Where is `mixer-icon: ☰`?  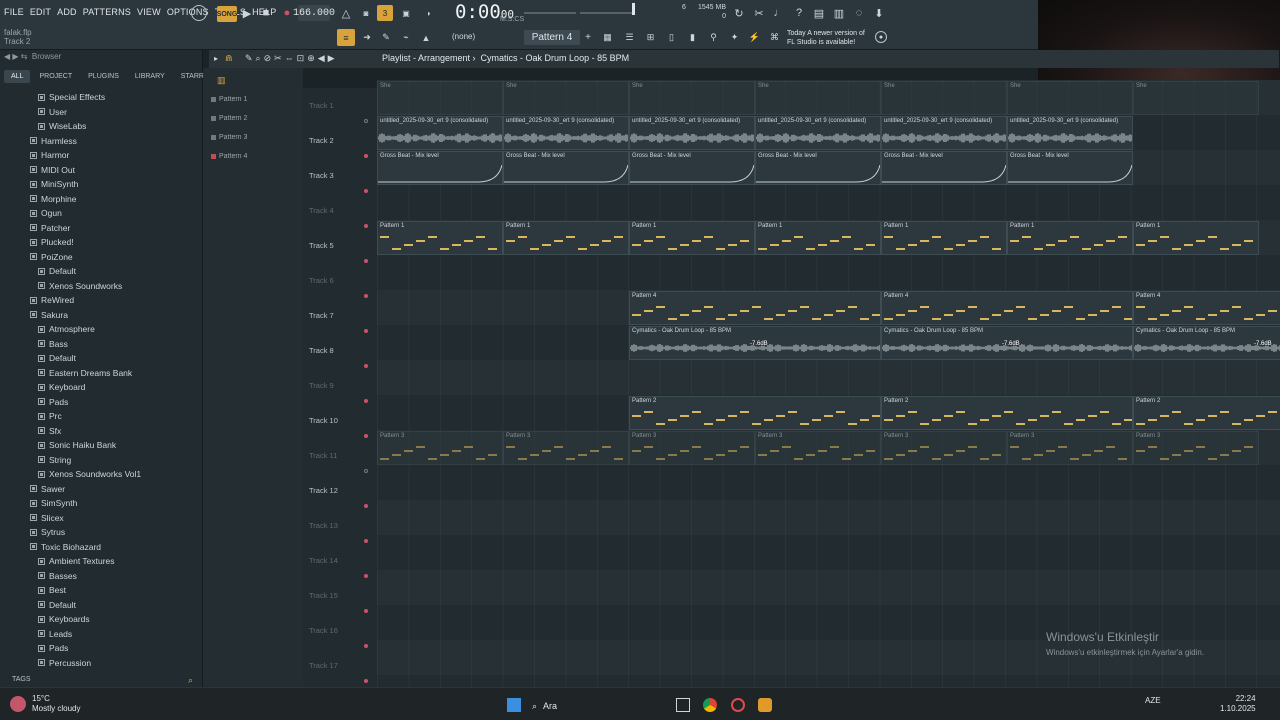
mixer-icon: ☰ is located at coordinates (629, 37).